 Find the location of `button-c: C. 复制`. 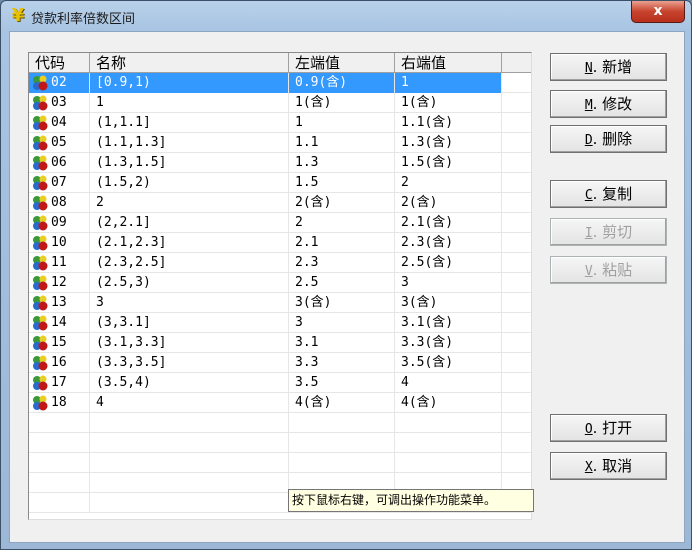

button-c: C. 复制 is located at coordinates (608, 194).